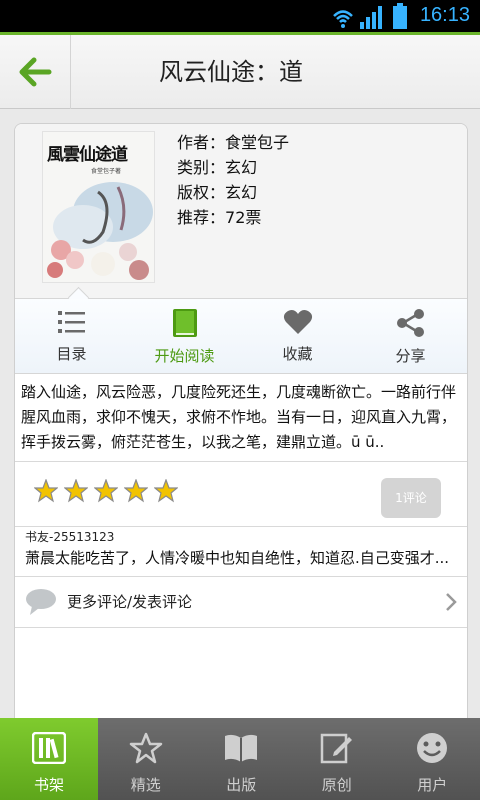  I want to click on toc-label: 目录, so click(71, 354).